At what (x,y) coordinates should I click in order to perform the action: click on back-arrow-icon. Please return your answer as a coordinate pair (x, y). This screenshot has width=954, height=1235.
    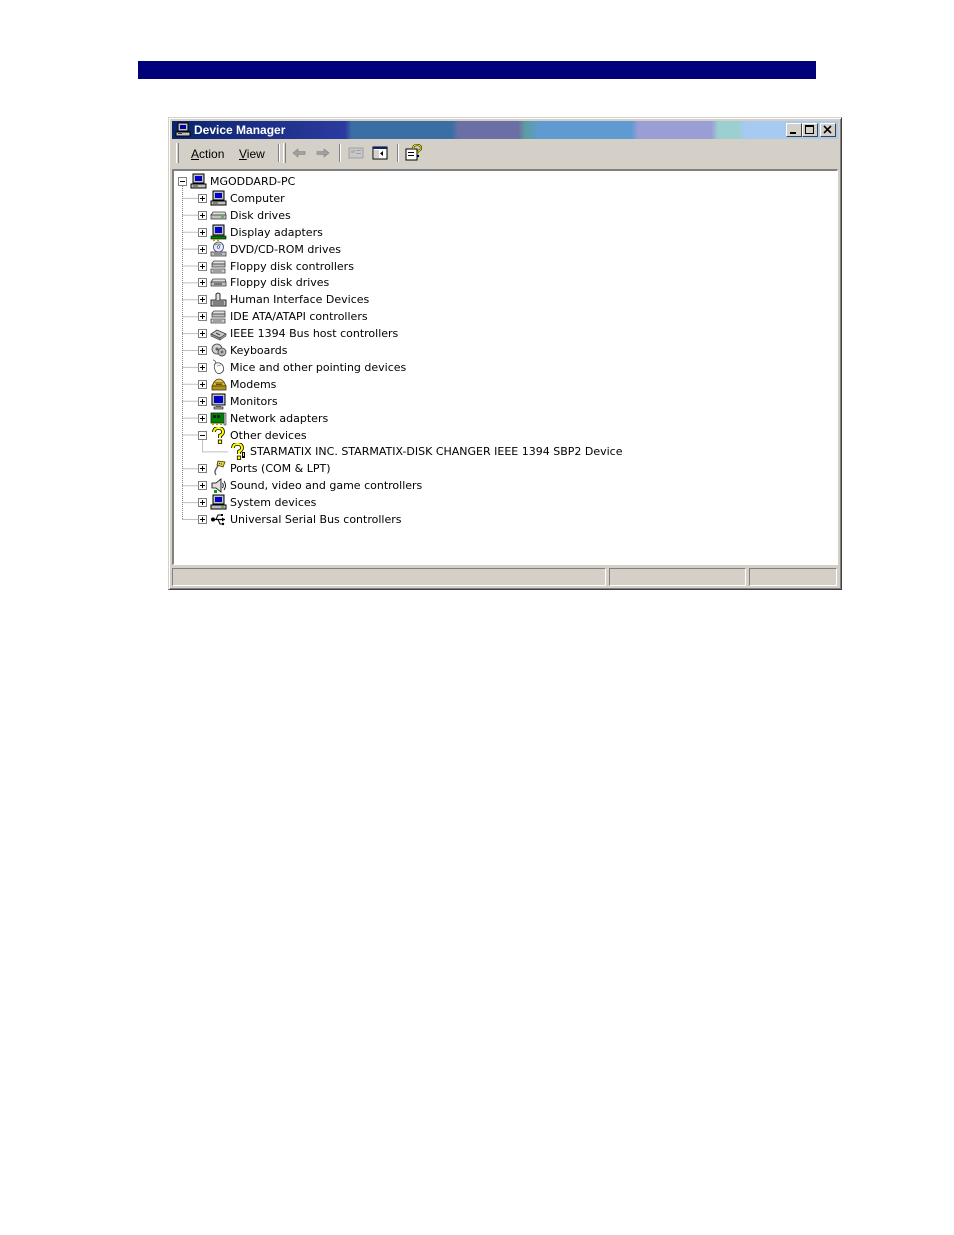
    Looking at the image, I should click on (299, 153).